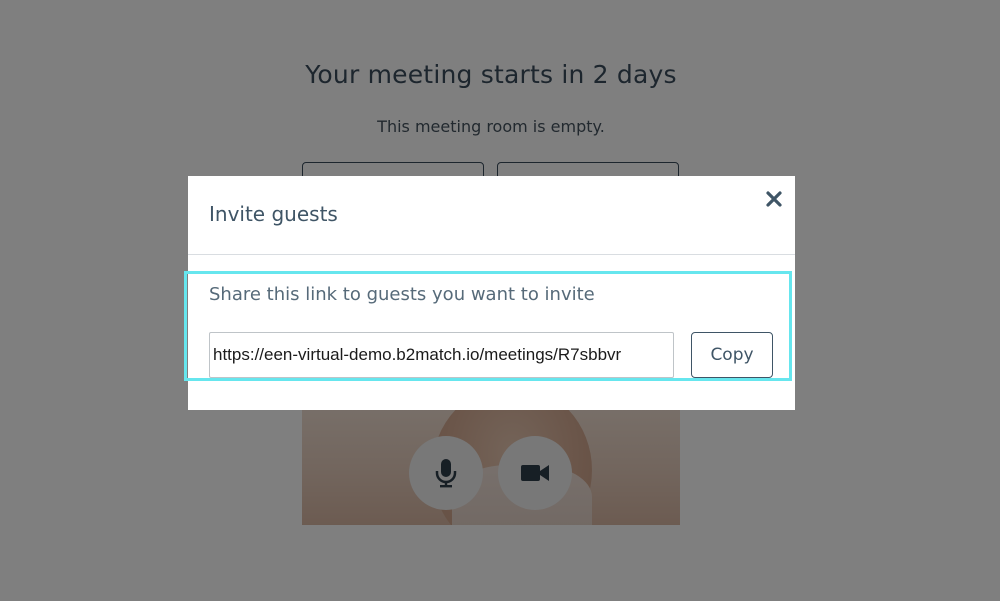 The height and width of the screenshot is (601, 1000). I want to click on close-icon, so click(774, 199).